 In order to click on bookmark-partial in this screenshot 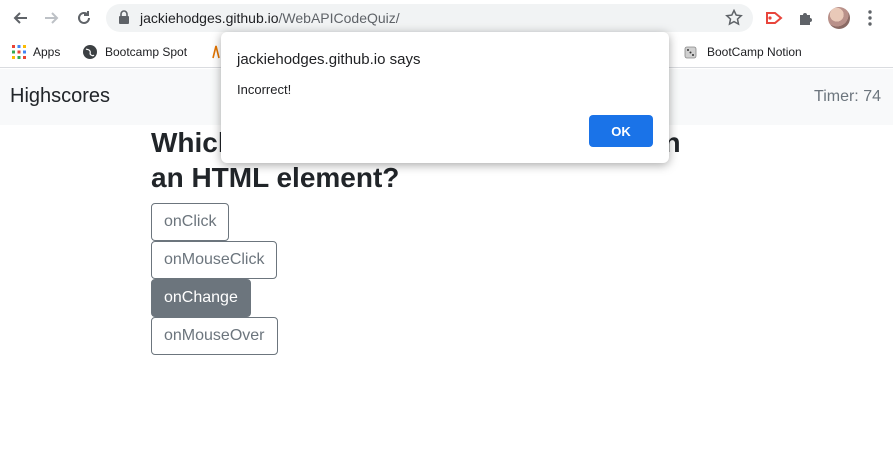, I will do `click(216, 52)`.